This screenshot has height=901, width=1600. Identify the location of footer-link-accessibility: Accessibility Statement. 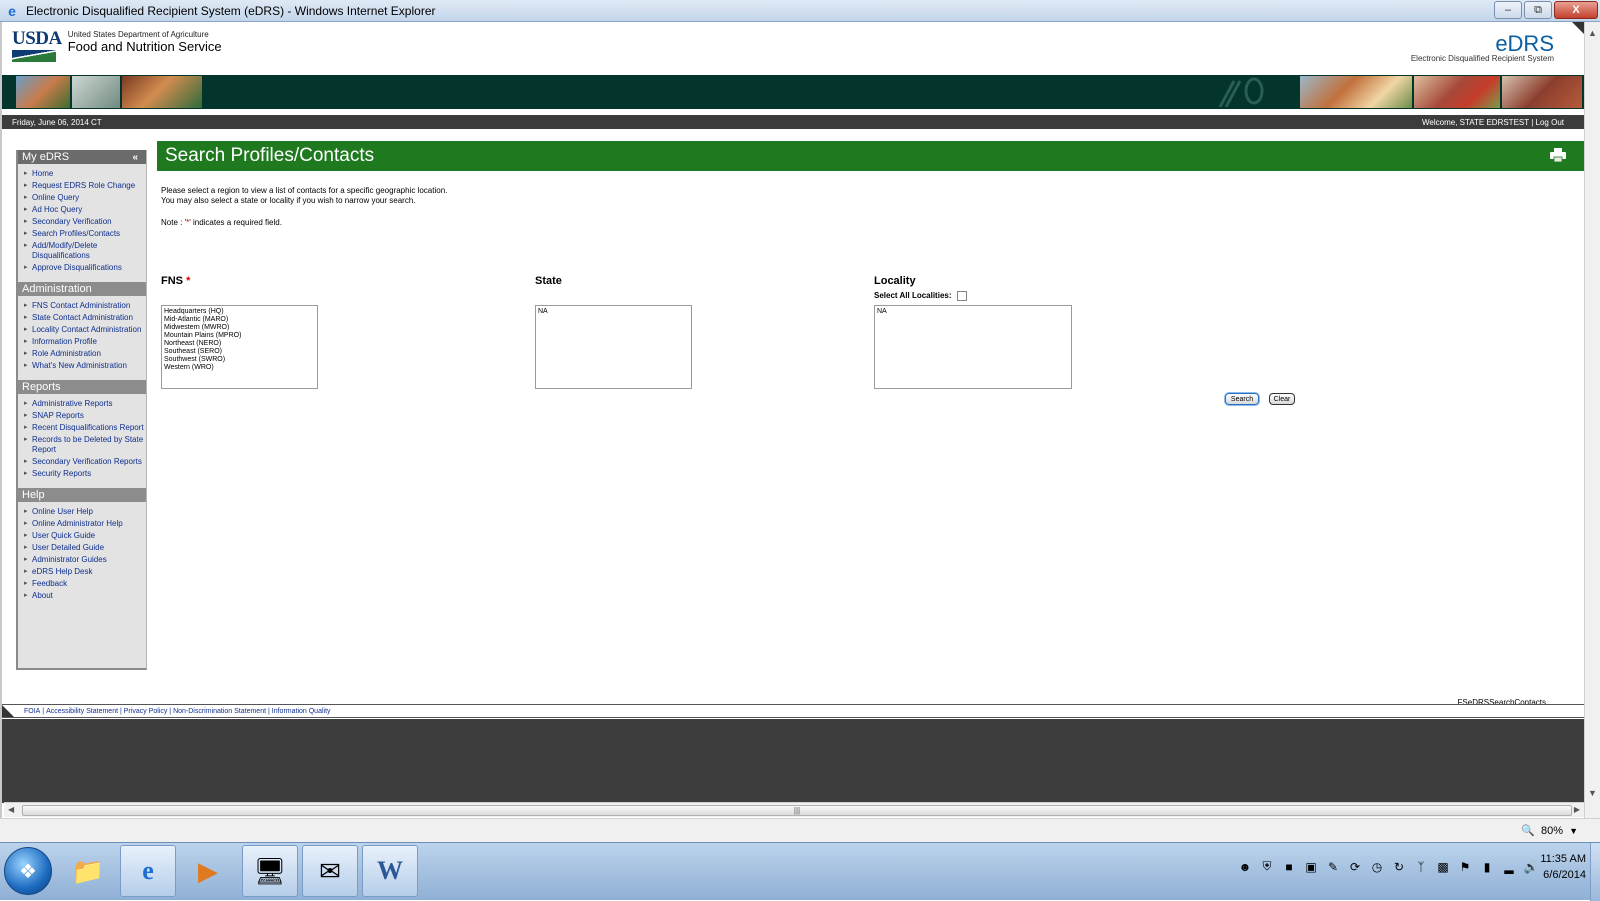
(82, 711).